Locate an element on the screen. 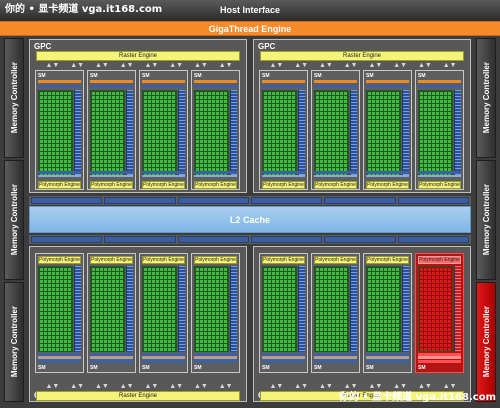 This screenshot has width=500, height=408. streaming-multiprocessor-highlighted: Polymorph Engine SM is located at coordinates (439, 313).